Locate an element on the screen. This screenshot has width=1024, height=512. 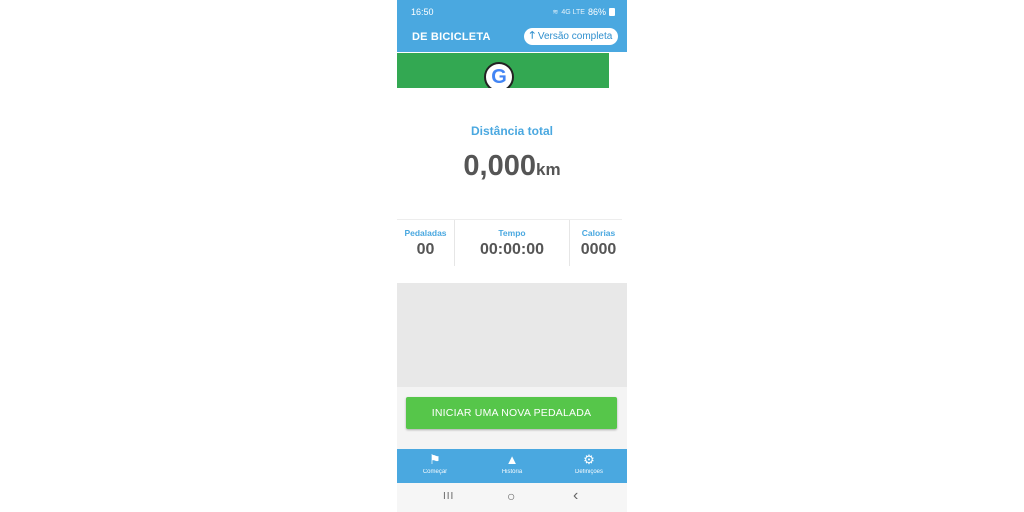
full-version-button: 🡑 Versão completa is located at coordinates (571, 36).